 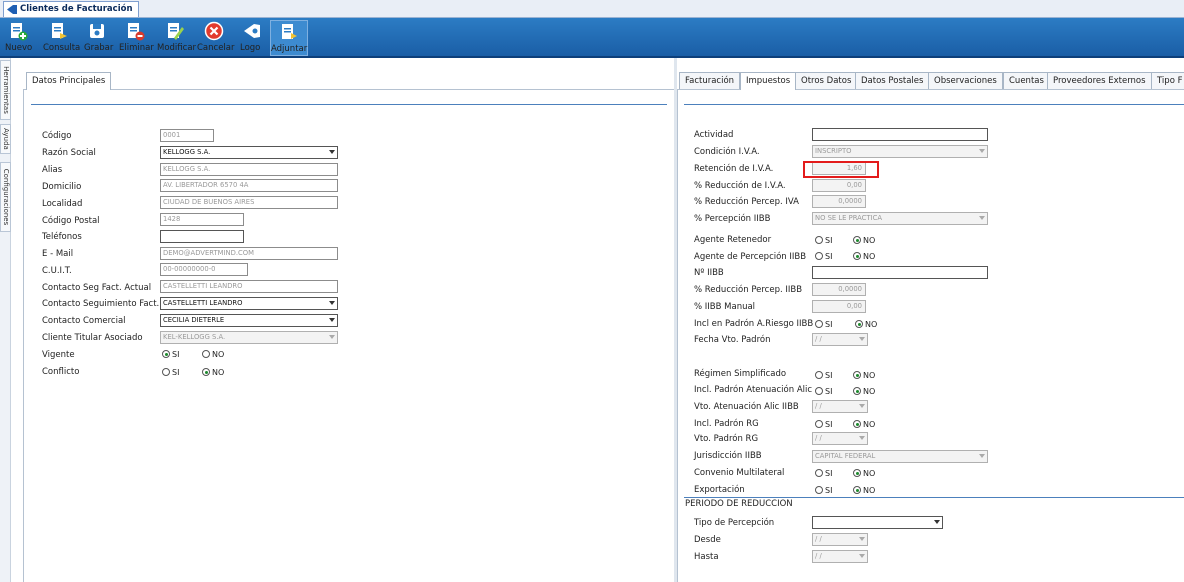 I want to click on vigente-si-radio: SI, so click(x=170, y=354).